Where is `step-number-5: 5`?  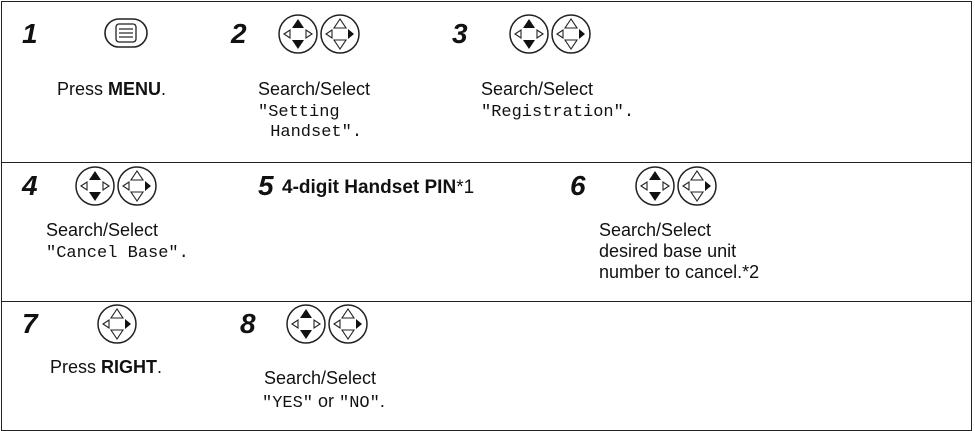 step-number-5: 5 is located at coordinates (266, 185).